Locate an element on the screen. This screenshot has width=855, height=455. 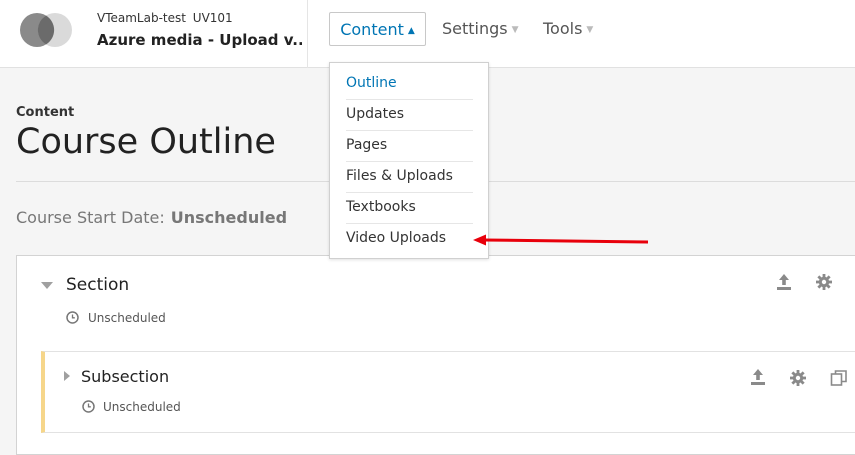
page-title: Course Outline is located at coordinates (146, 142).